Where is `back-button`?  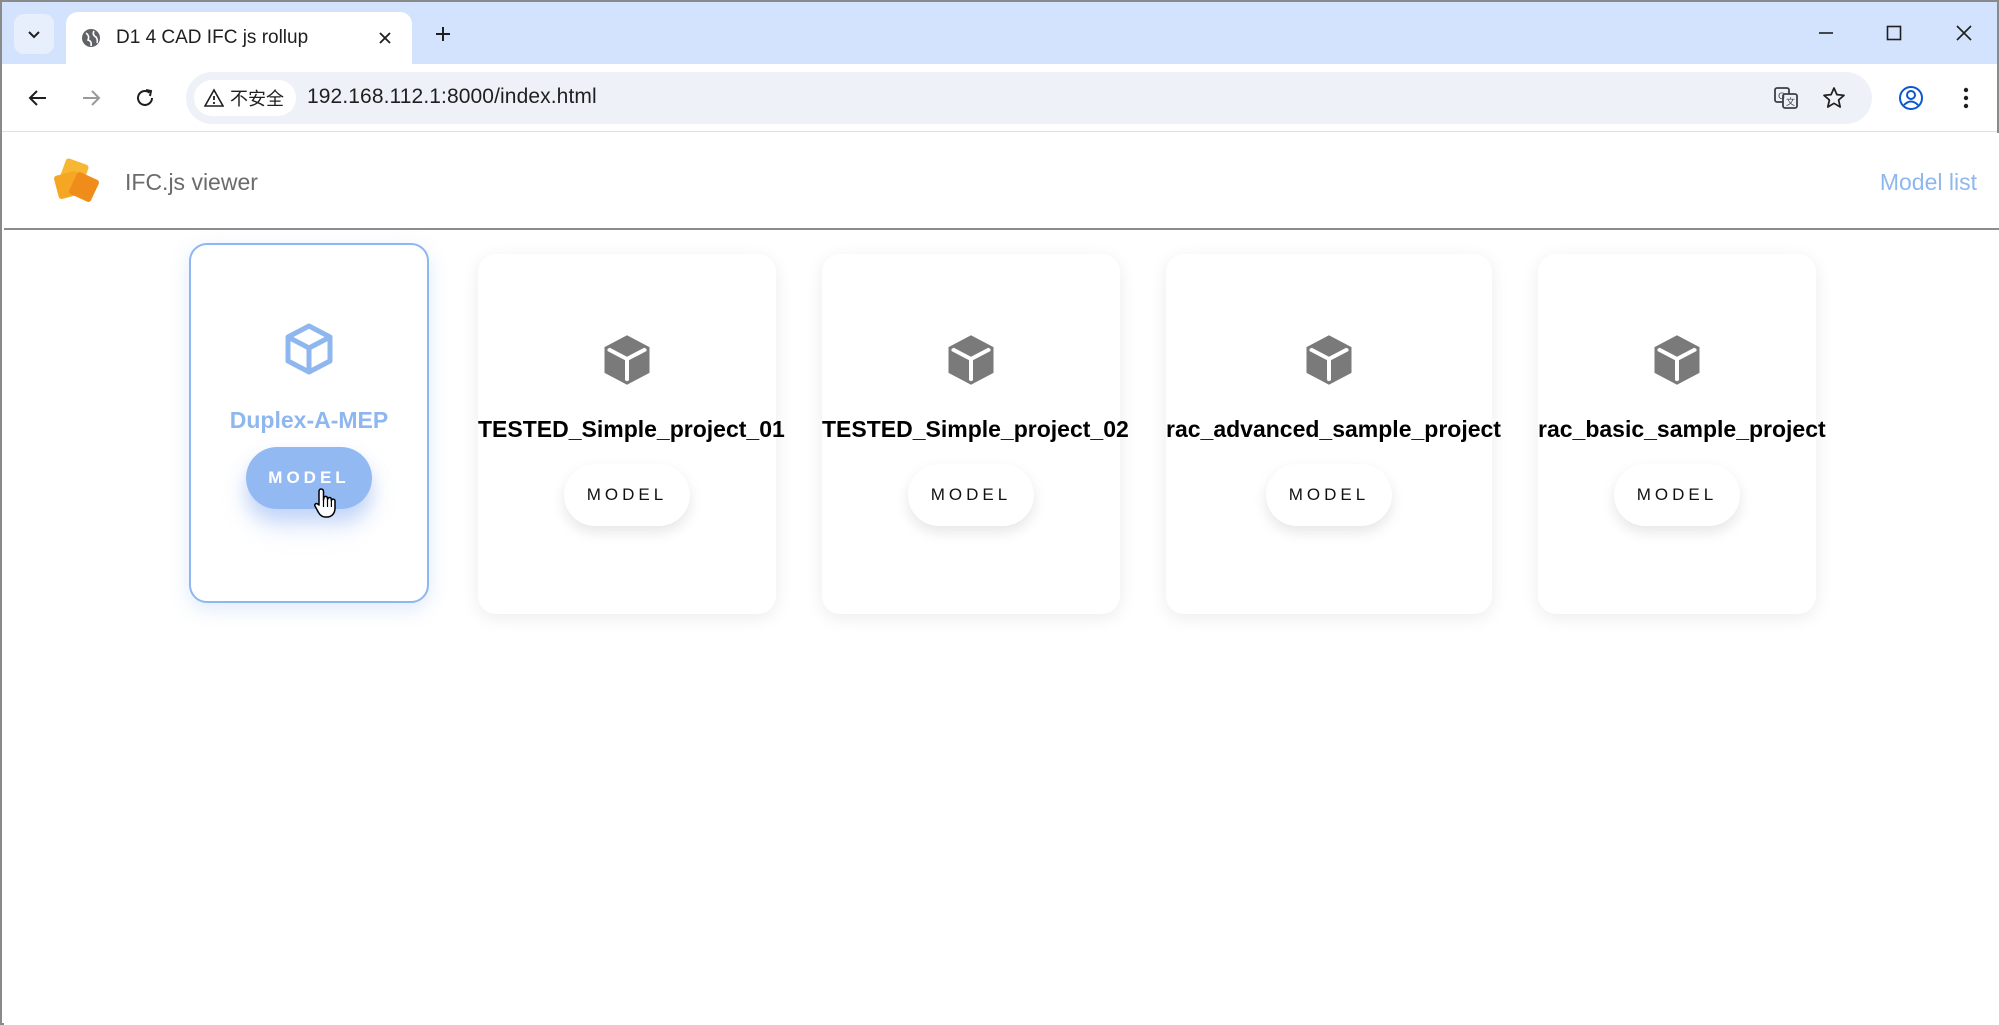 back-button is located at coordinates (38, 98).